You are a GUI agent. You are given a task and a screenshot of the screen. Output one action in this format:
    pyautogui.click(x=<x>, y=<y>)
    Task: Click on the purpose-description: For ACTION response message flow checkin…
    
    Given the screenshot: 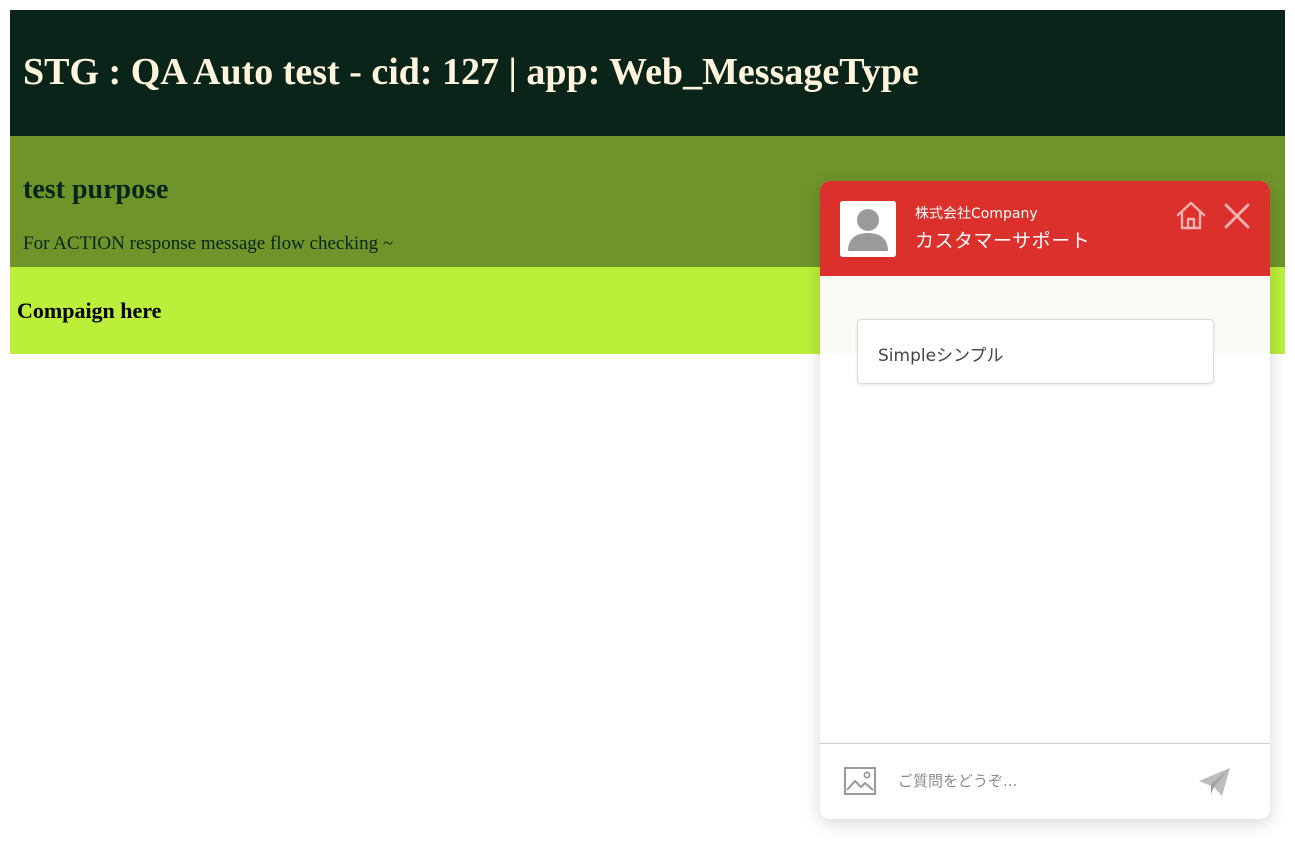 What is the action you would take?
    pyautogui.click(x=208, y=243)
    